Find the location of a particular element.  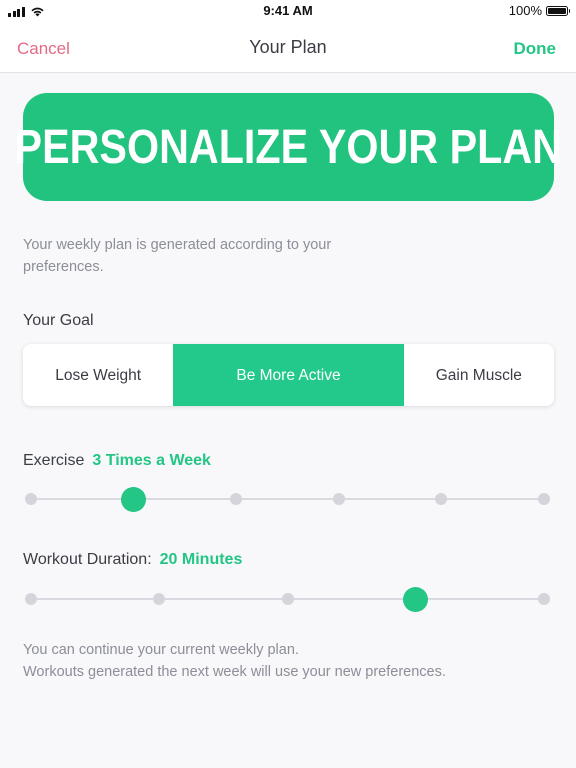

duration-value: 20 Minutes is located at coordinates (201, 559).